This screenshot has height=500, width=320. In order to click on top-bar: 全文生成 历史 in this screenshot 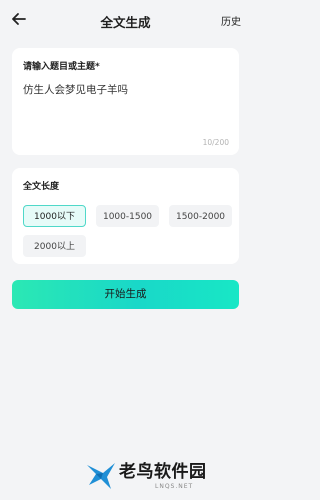, I will do `click(125, 20)`.